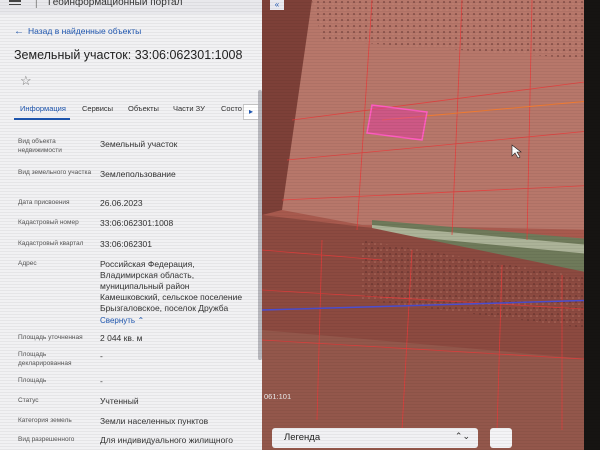 This screenshot has height=450, width=600. I want to click on label-status: Статус, so click(28, 400).